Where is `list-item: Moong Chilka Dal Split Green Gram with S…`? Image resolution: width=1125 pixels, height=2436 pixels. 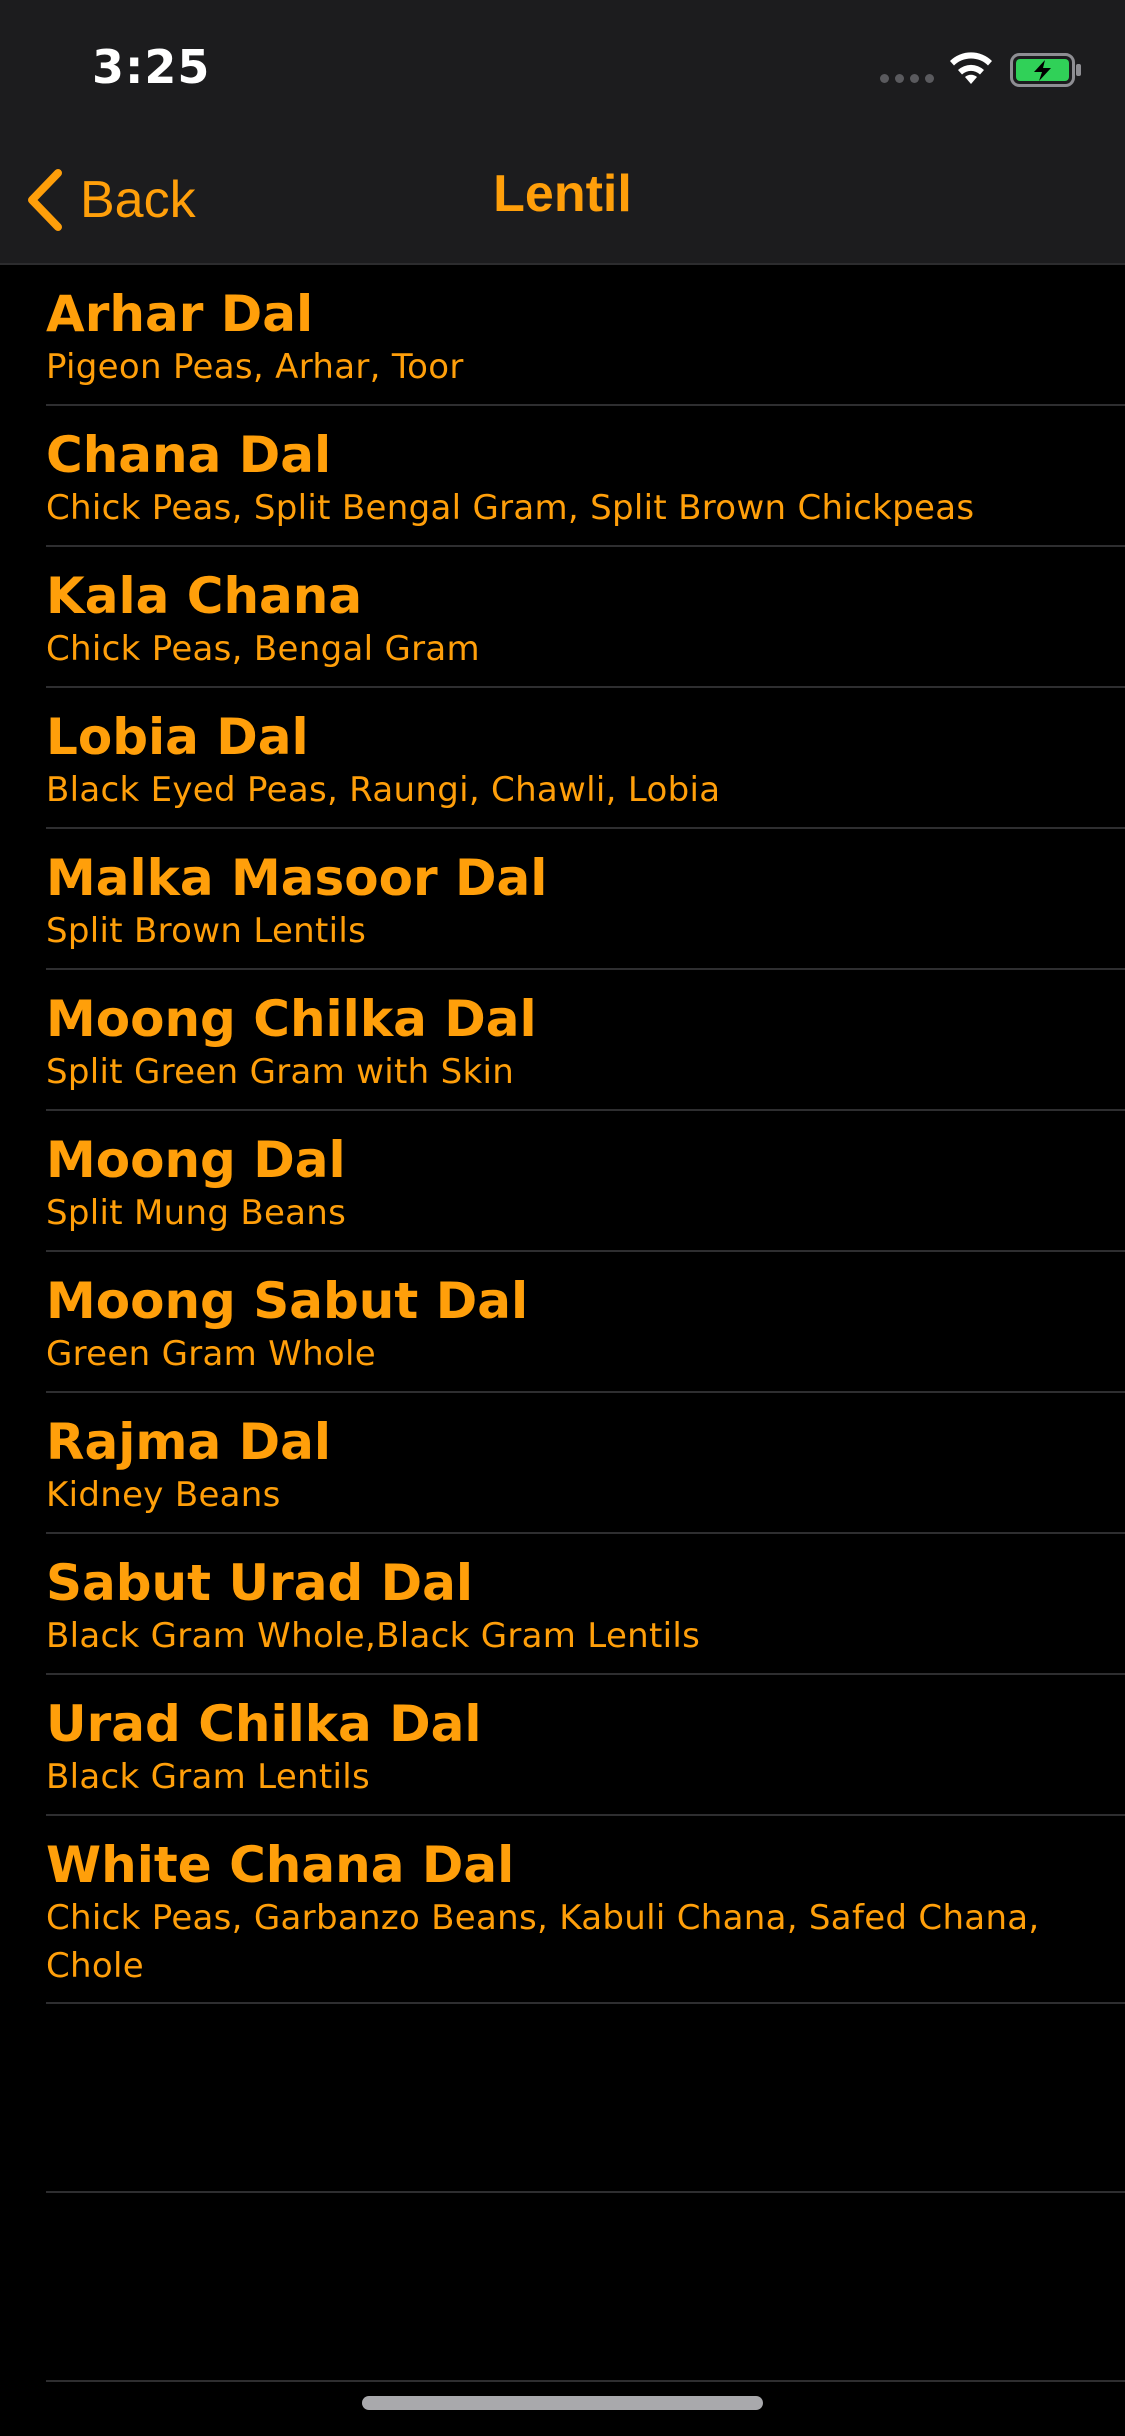
list-item: Moong Chilka Dal Split Green Gram with S… is located at coordinates (562, 1040).